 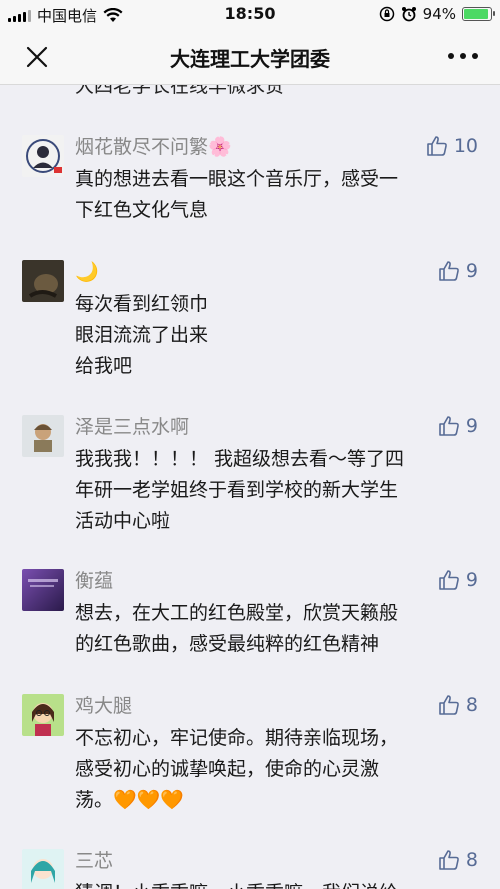 I want to click on alarm-icon, so click(x=408, y=14).